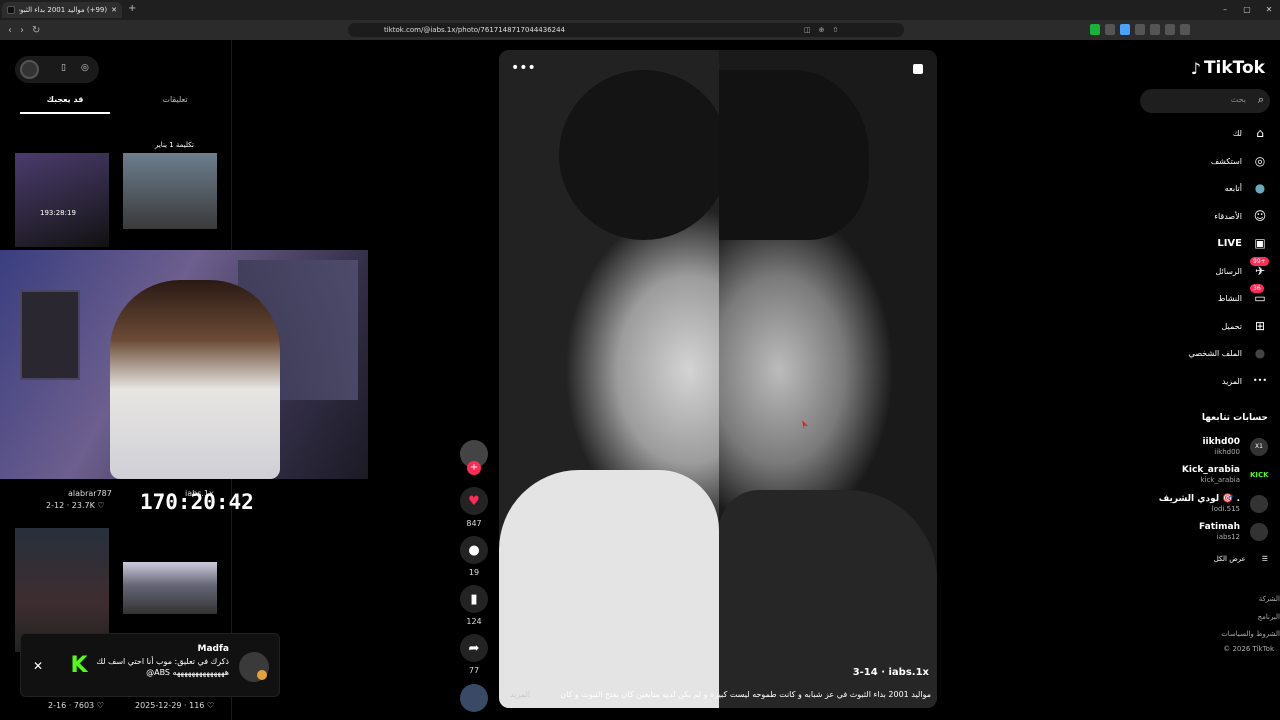 This screenshot has width=1280, height=720. I want to click on thumbnail-caption: تكليمة 1 يناير, so click(174, 145).